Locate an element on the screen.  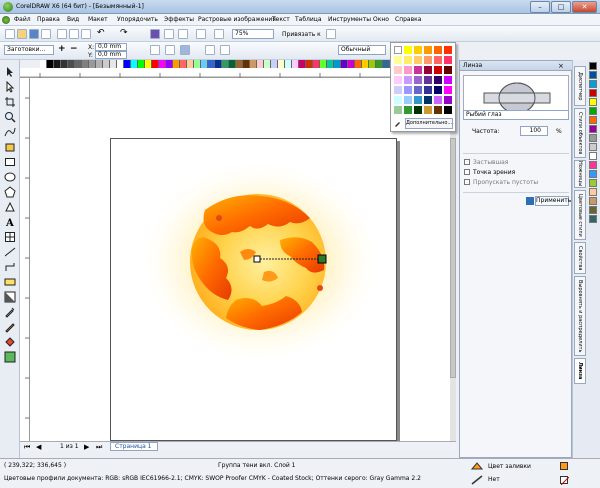
table-tool-icon is located at coordinates (10, 237).